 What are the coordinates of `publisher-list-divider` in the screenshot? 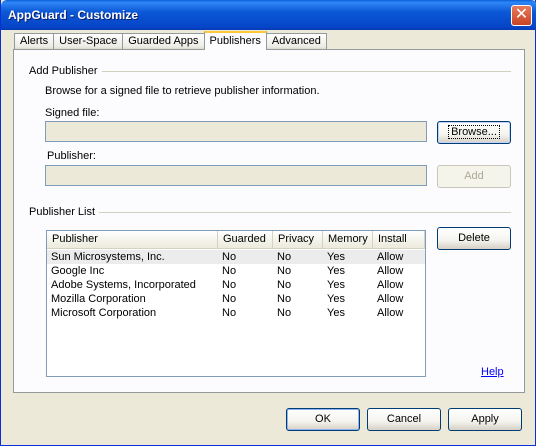 It's located at (303, 212).